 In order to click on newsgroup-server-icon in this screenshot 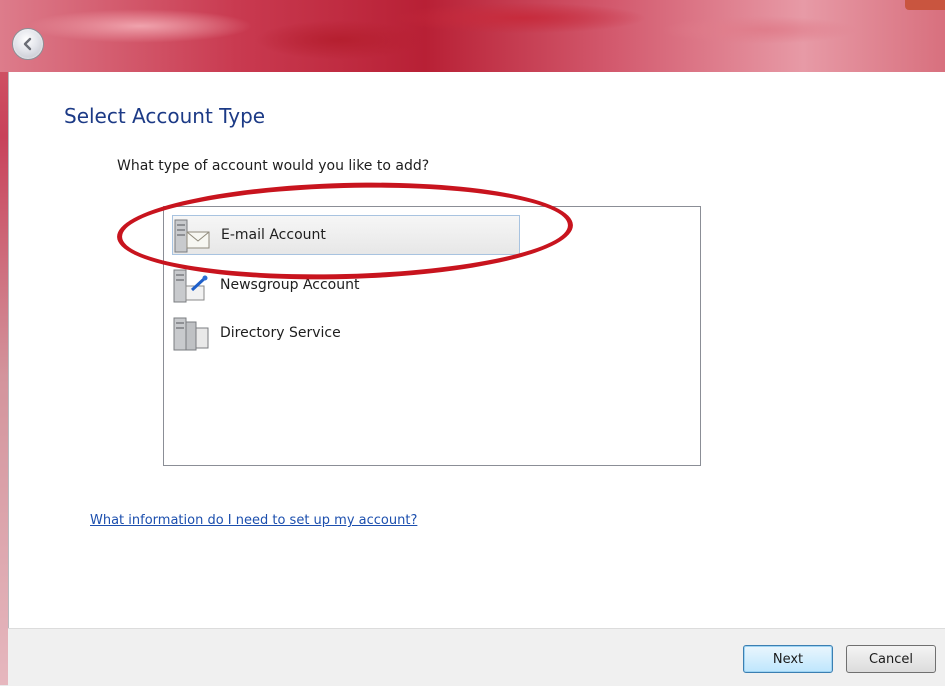, I will do `click(192, 285)`.